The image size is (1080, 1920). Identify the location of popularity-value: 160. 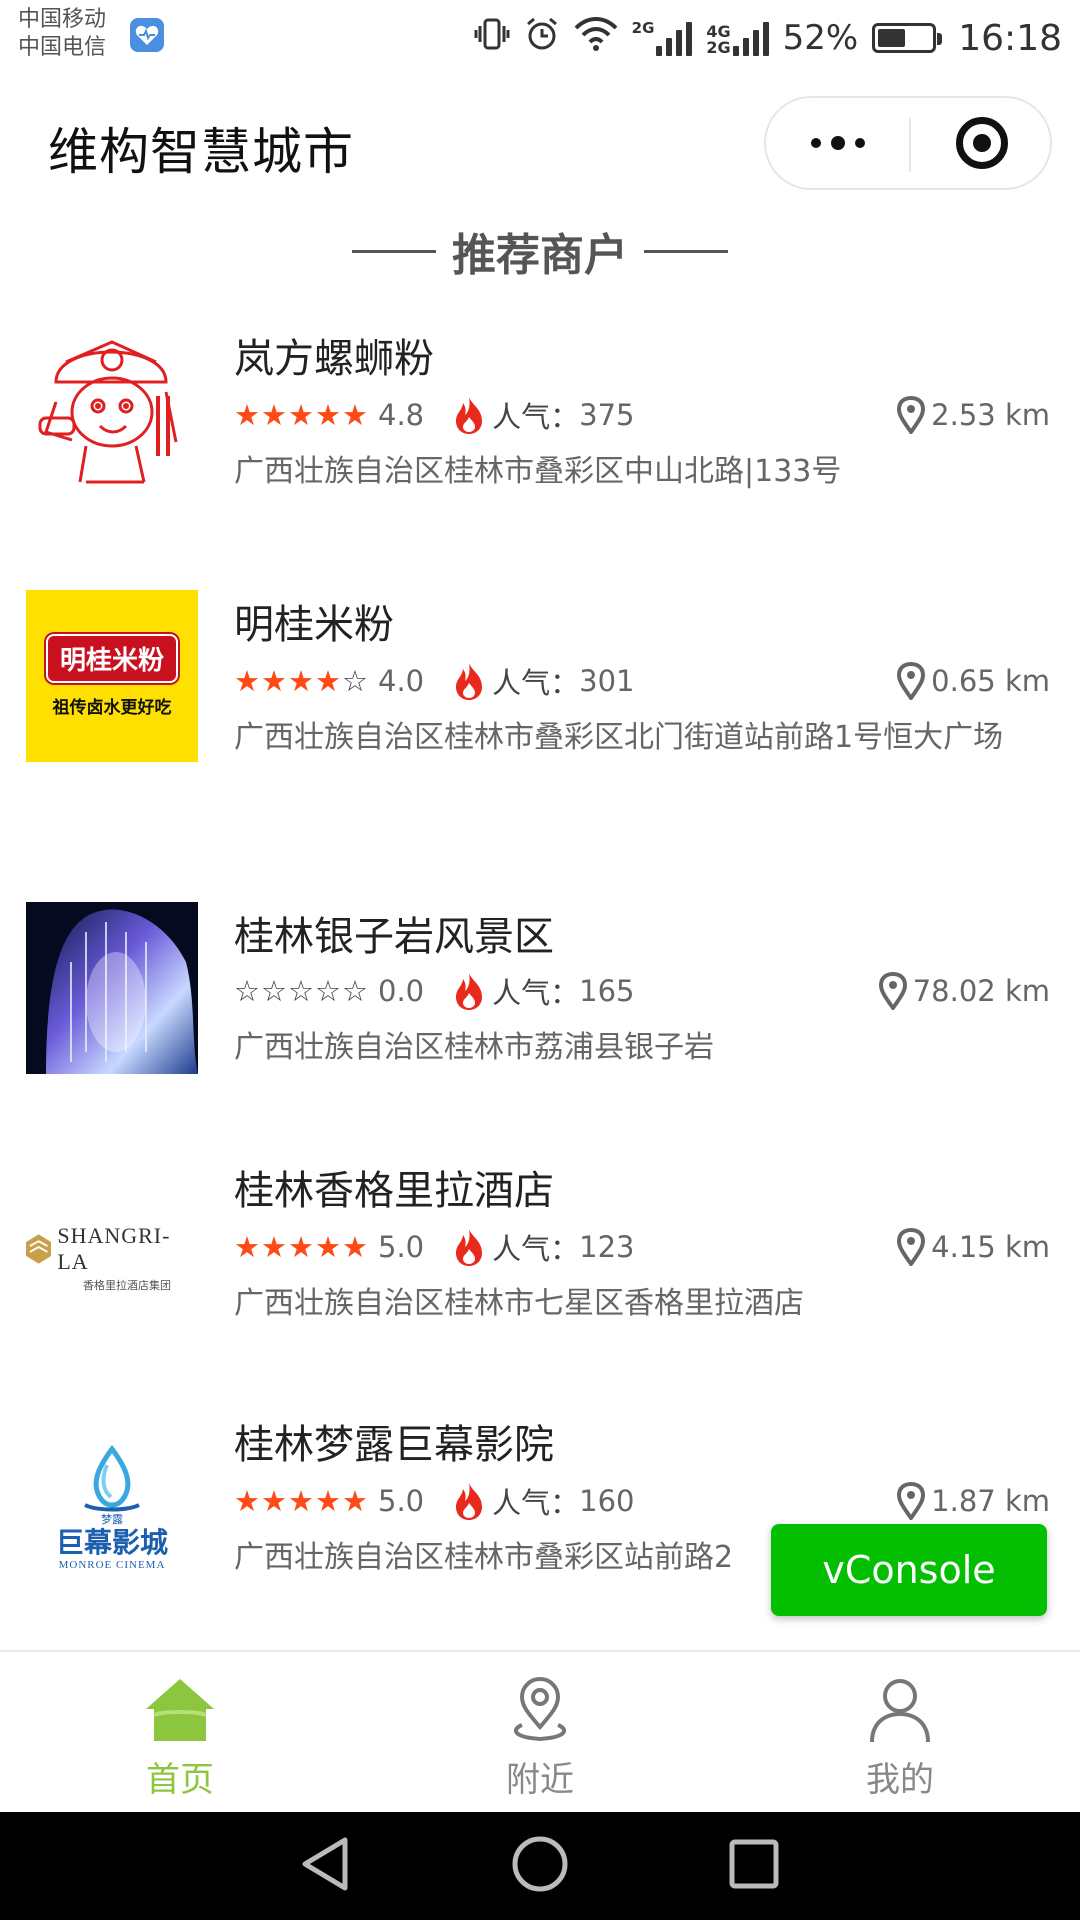
(607, 1501).